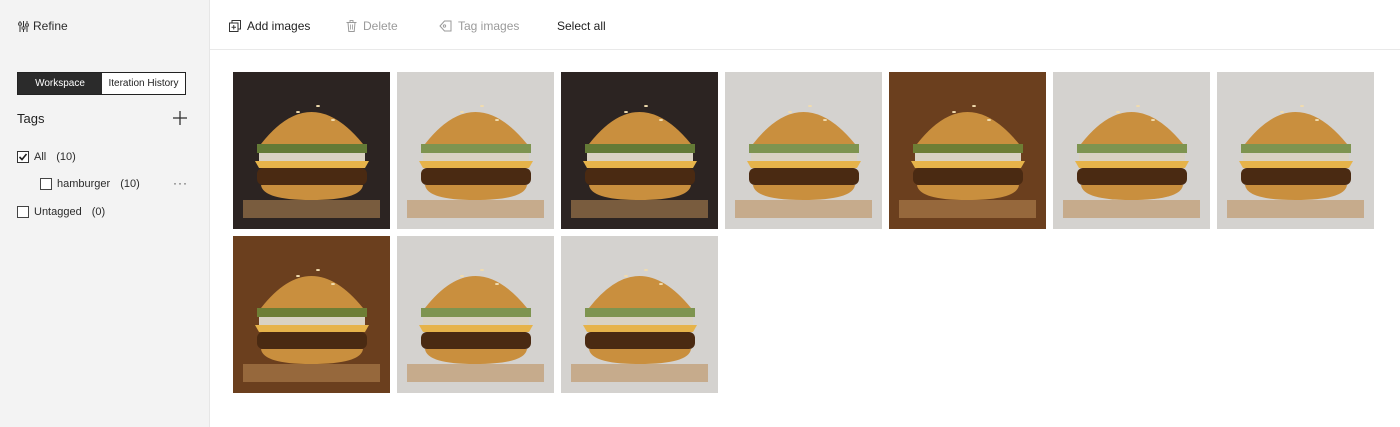 This screenshot has height=427, width=1400. I want to click on tag-label: hamburger, so click(84, 184).